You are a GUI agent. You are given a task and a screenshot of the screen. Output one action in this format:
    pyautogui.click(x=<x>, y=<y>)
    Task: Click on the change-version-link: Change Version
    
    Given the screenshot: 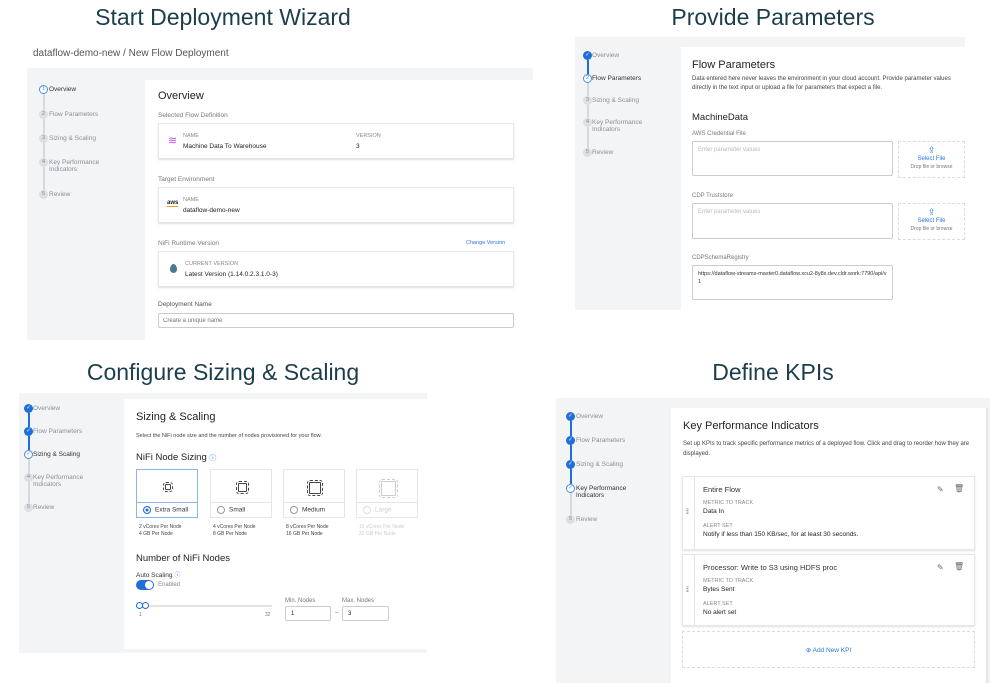 What is the action you would take?
    pyautogui.click(x=485, y=243)
    